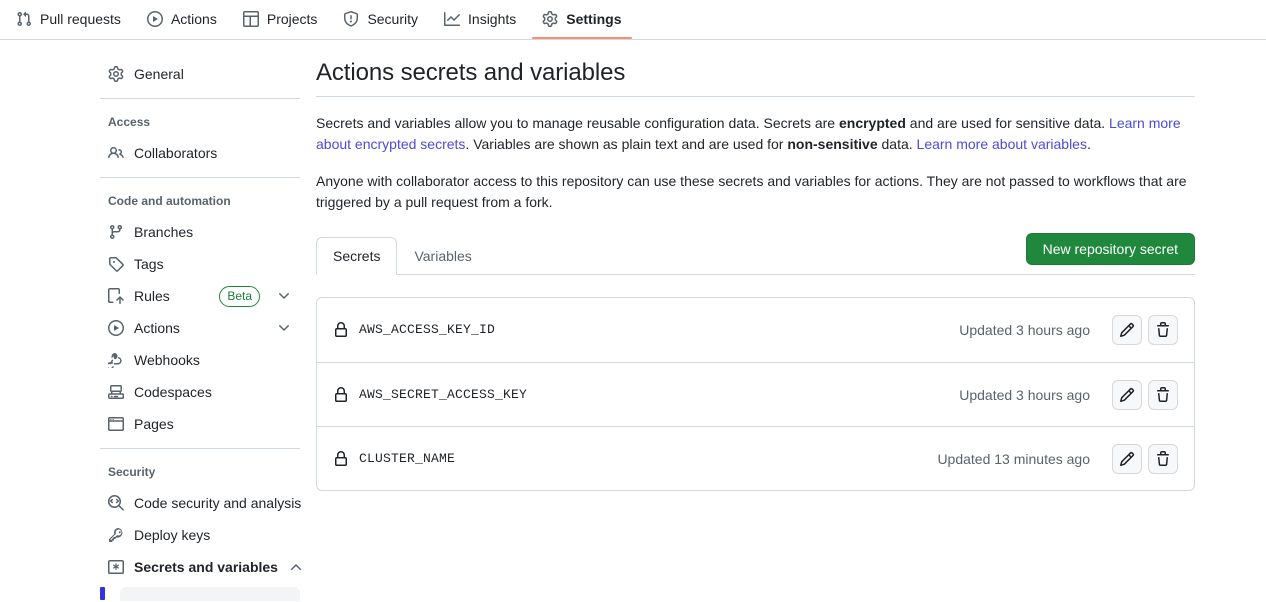 Image resolution: width=1266 pixels, height=602 pixels. Describe the element at coordinates (116, 153) in the screenshot. I see `people-icon` at that location.